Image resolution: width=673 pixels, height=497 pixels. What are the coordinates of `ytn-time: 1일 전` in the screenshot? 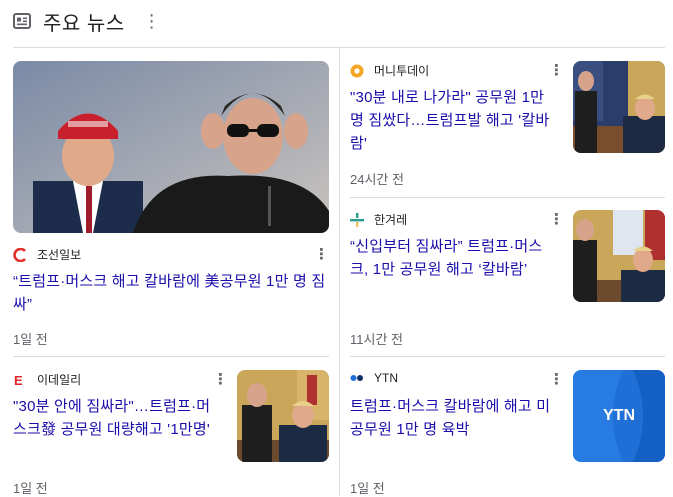 It's located at (367, 488).